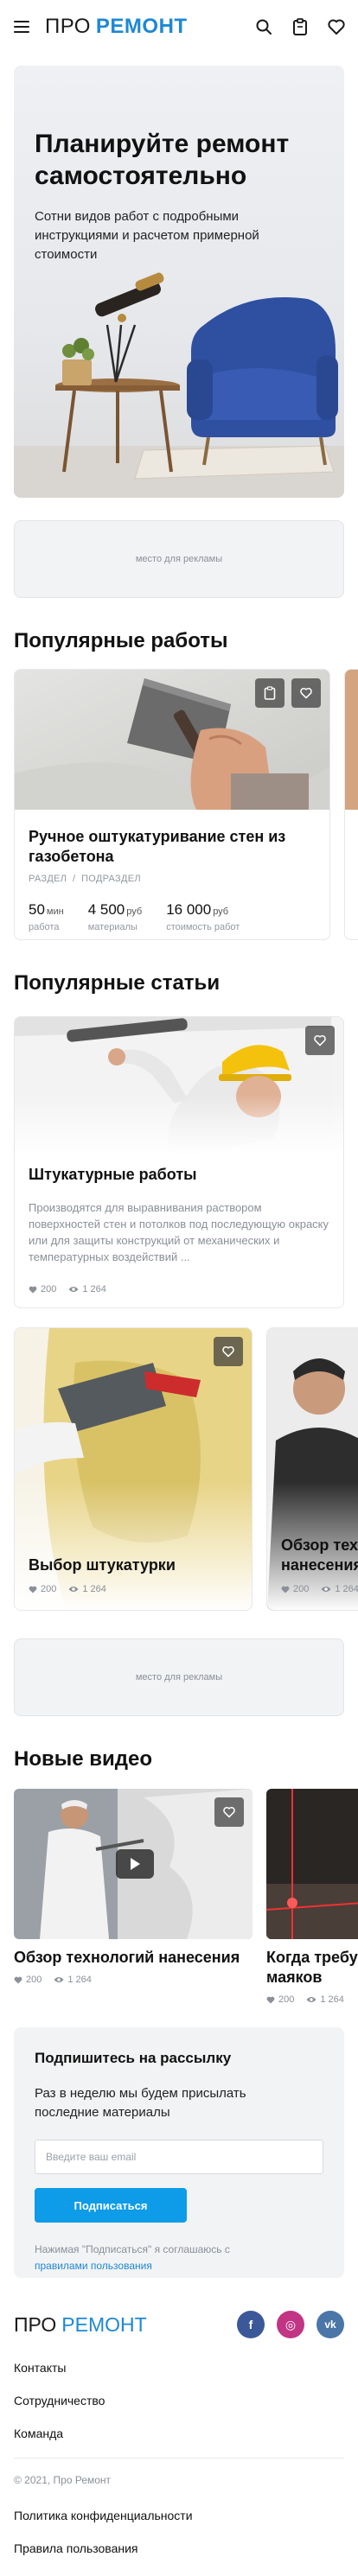  What do you see at coordinates (117, 27) in the screenshot?
I see `logo: ПРО РЕМОНТ` at bounding box center [117, 27].